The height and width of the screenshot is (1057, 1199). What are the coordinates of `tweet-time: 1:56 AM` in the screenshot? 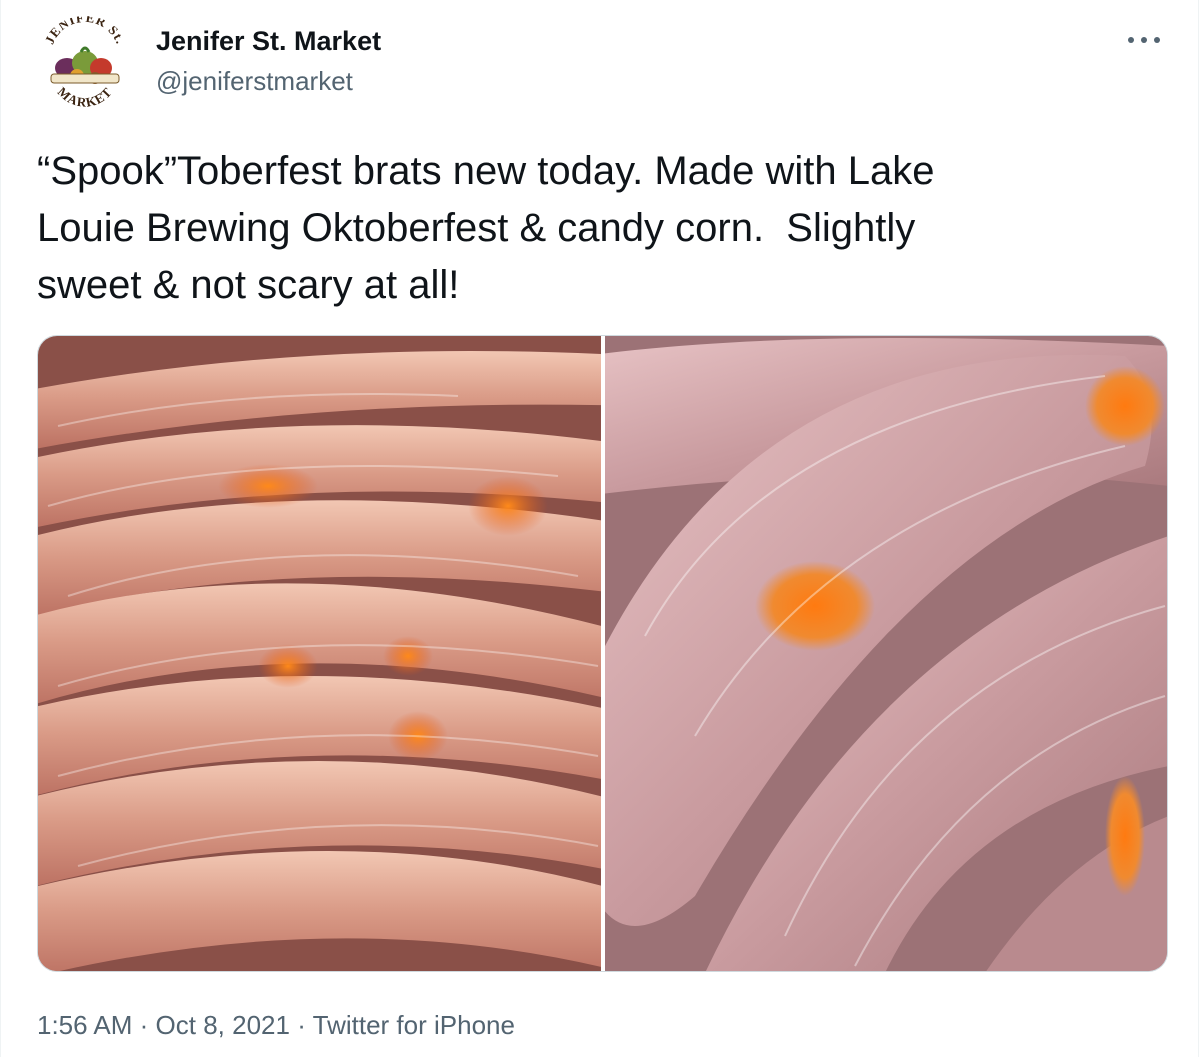 It's located at (84, 1025).